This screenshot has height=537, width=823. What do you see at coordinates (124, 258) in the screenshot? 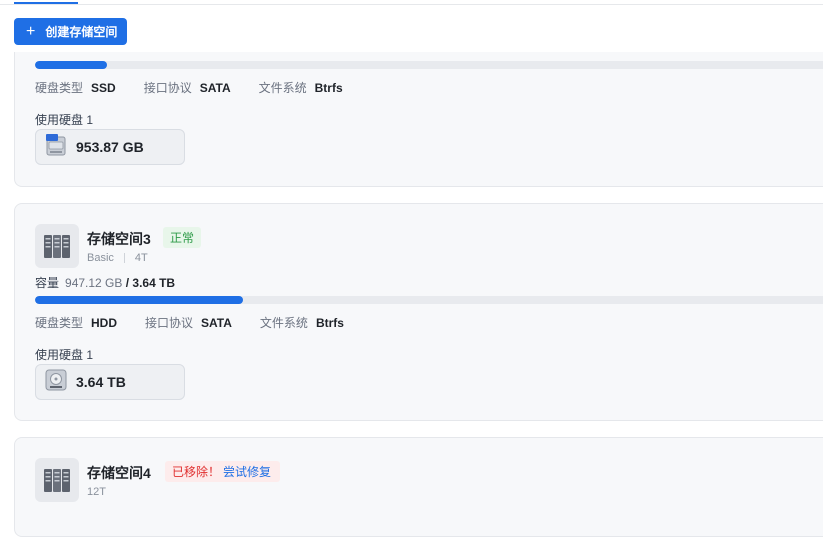
I see `meta-divider` at bounding box center [124, 258].